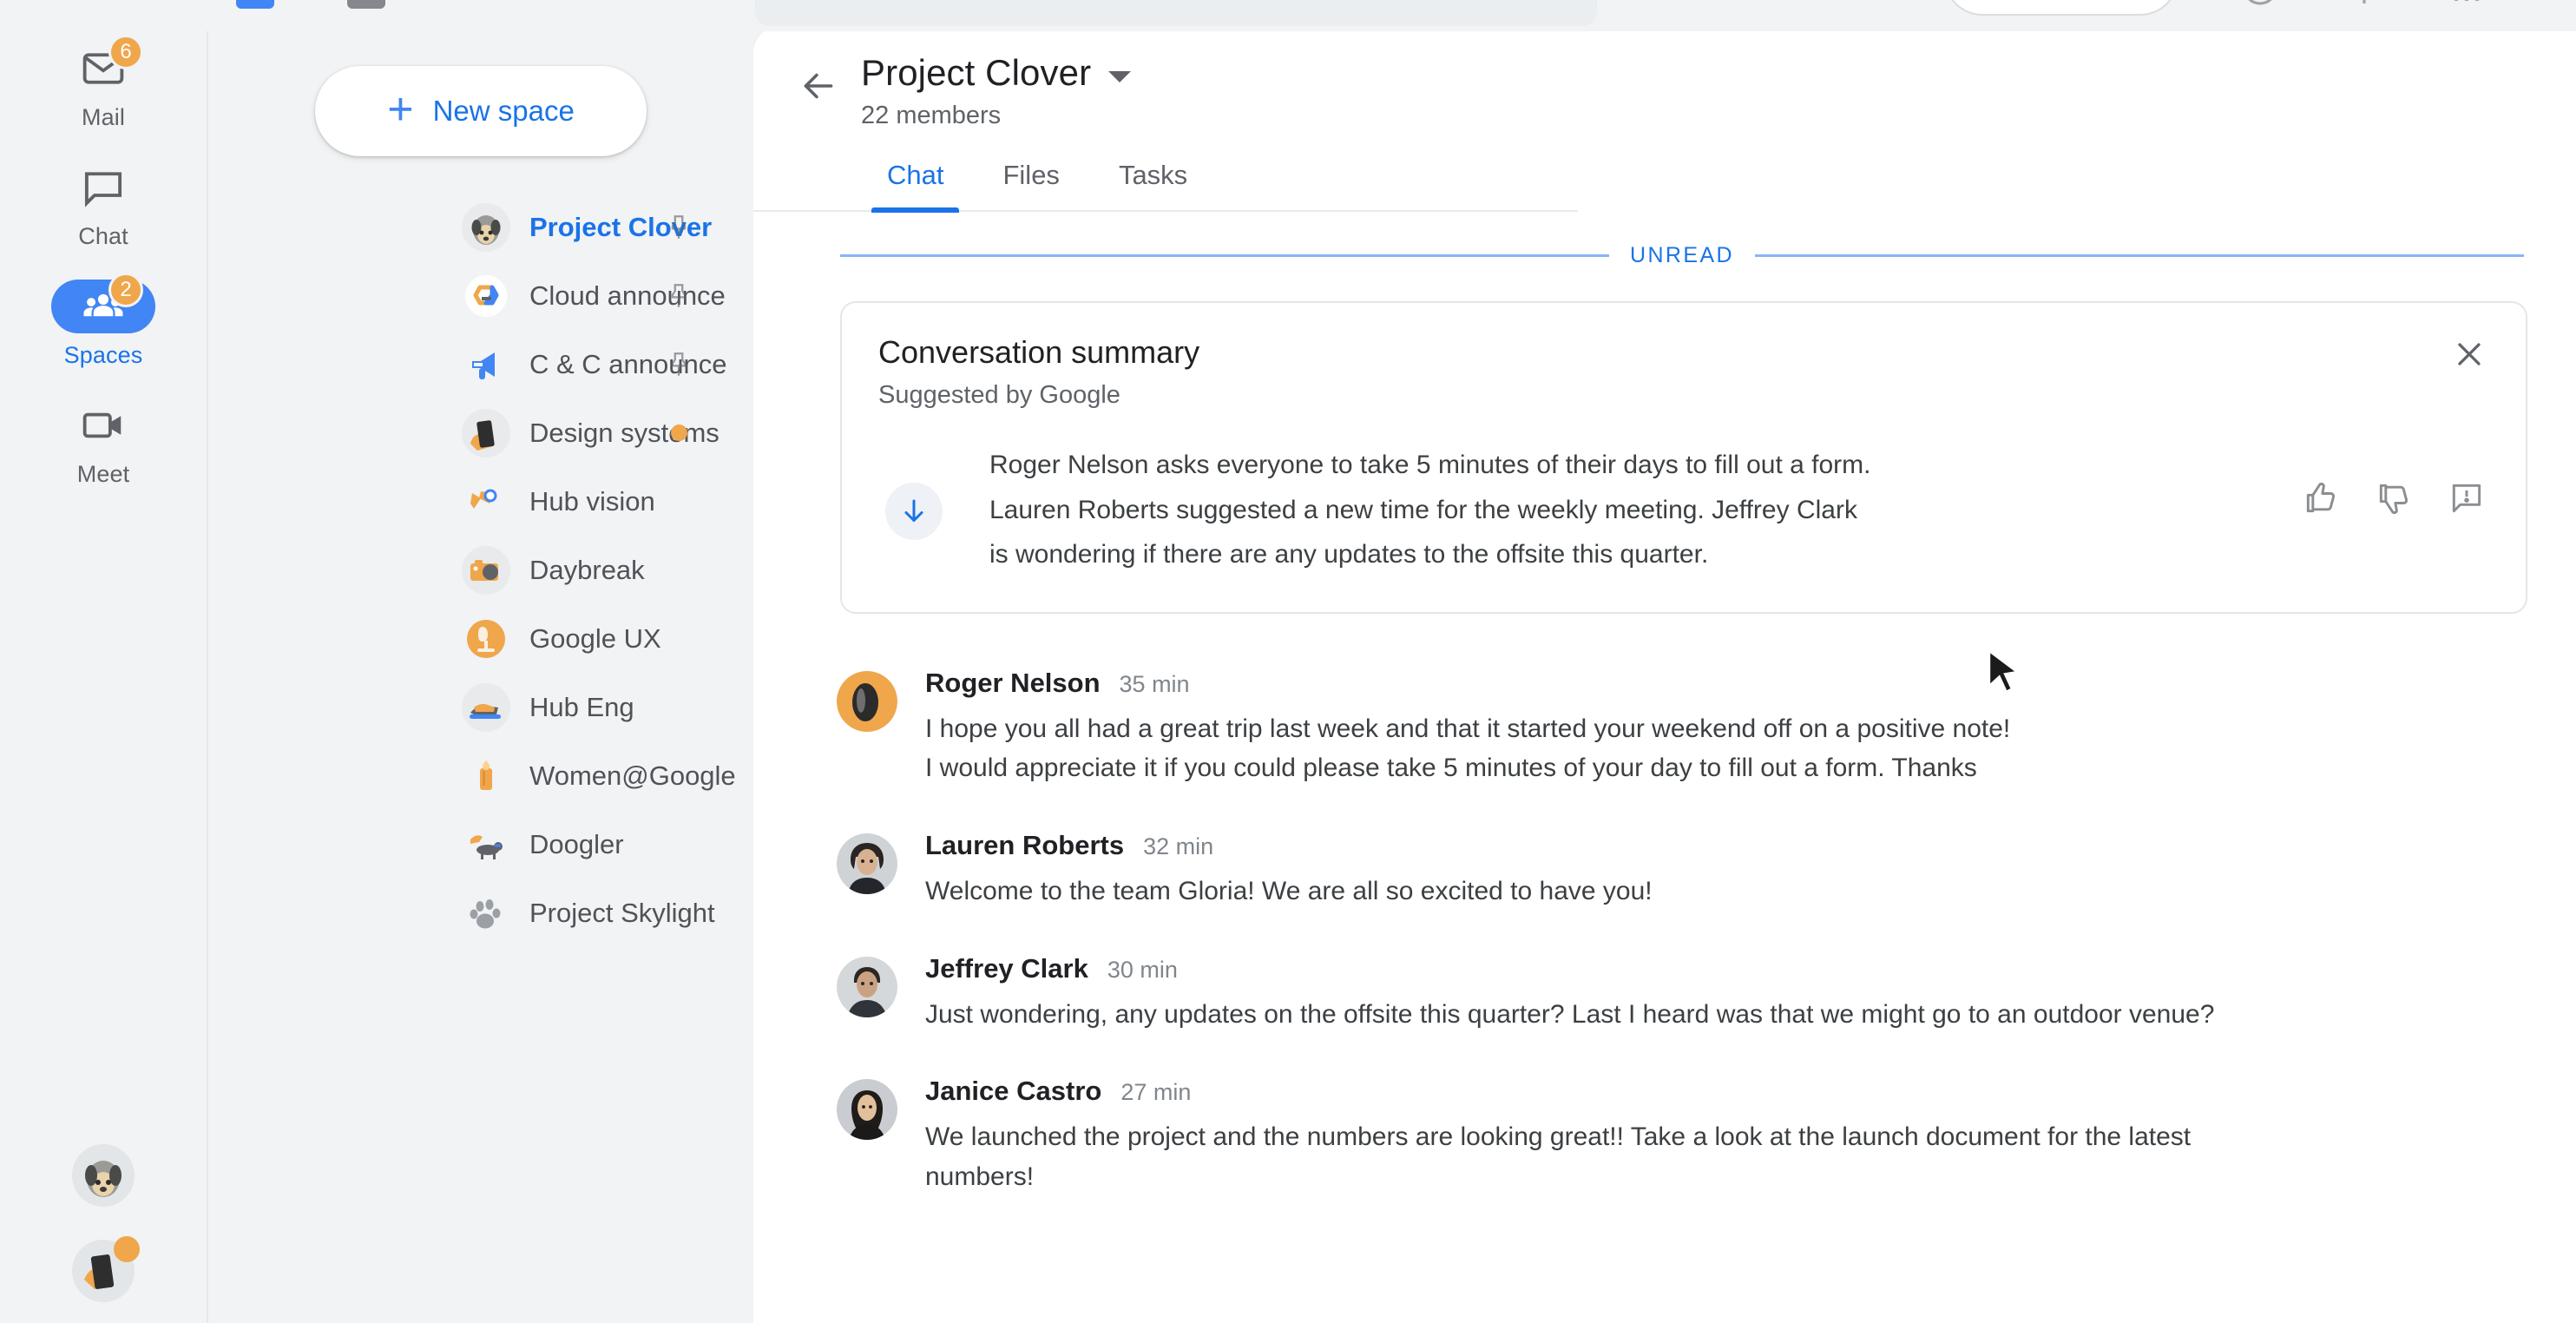  Describe the element at coordinates (2061, 8) in the screenshot. I see `status-chip` at that location.